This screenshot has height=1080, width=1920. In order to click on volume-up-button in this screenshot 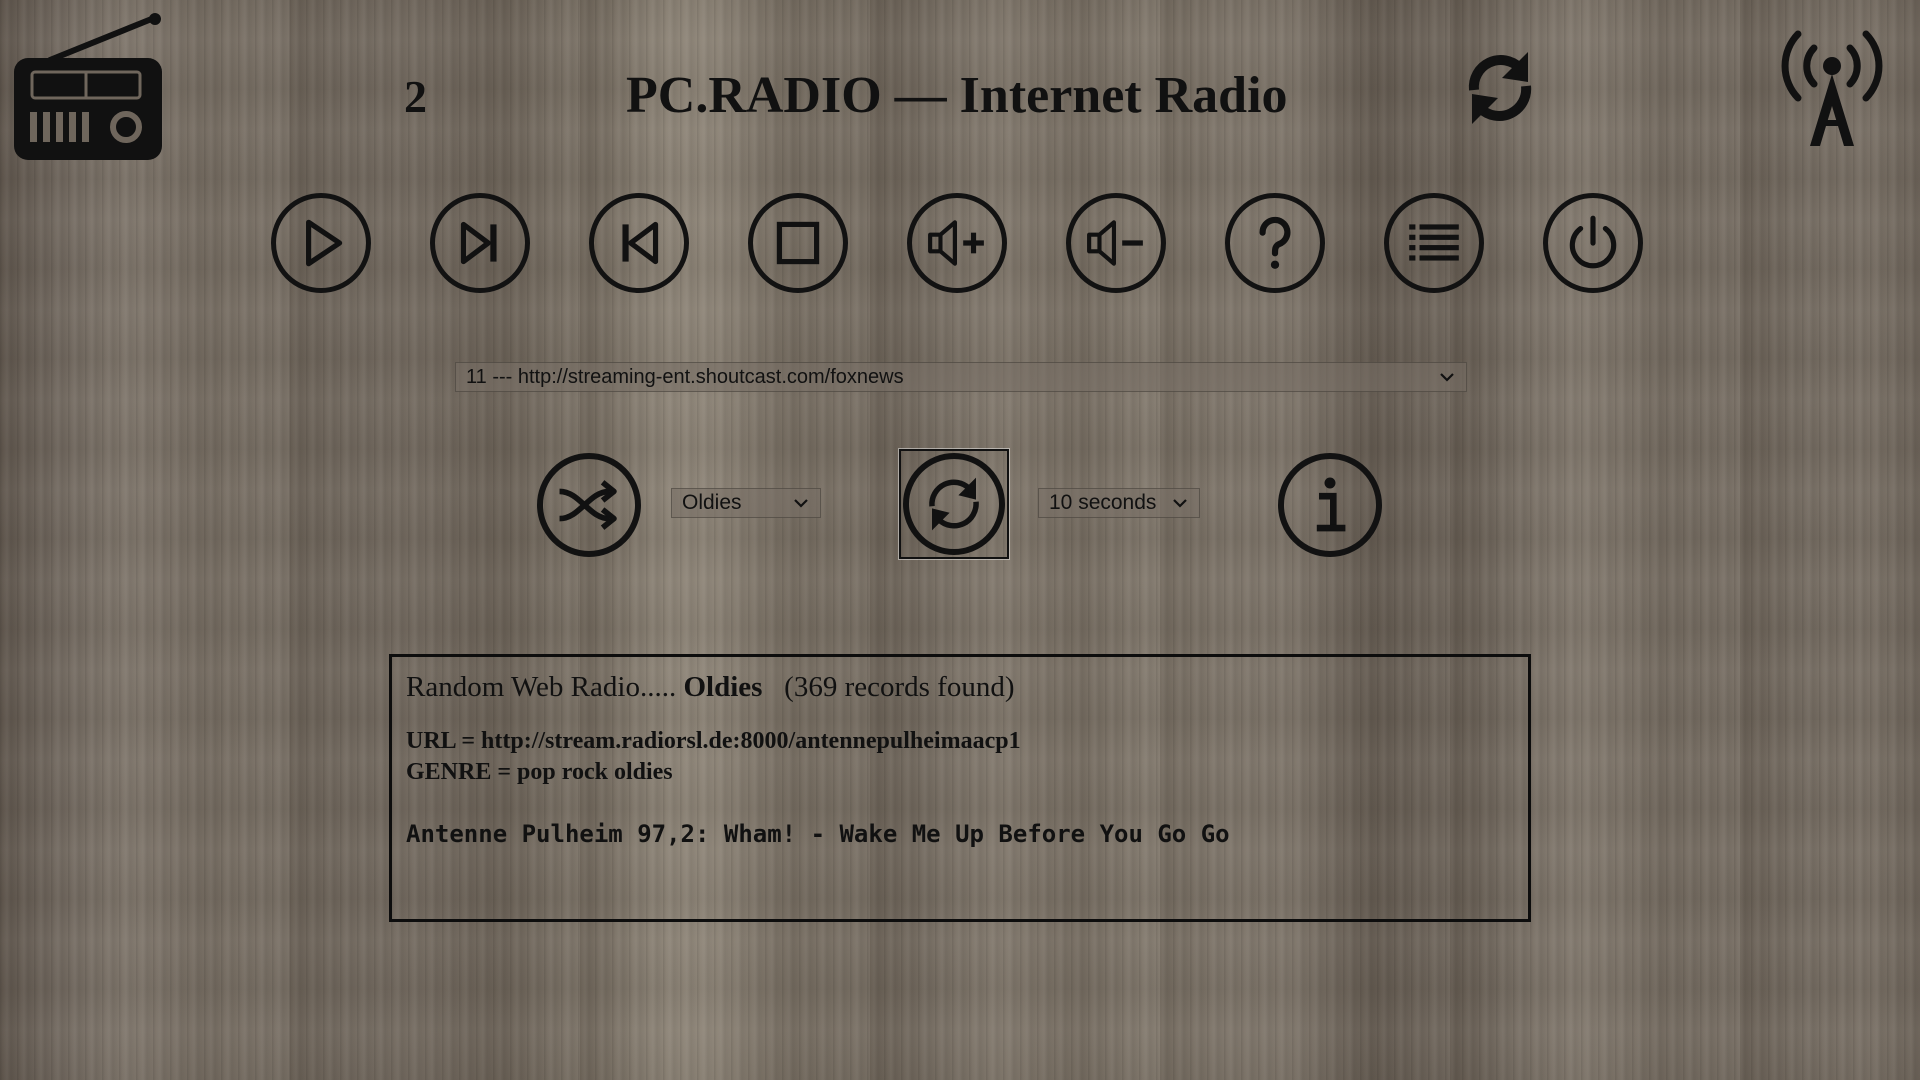, I will do `click(957, 243)`.